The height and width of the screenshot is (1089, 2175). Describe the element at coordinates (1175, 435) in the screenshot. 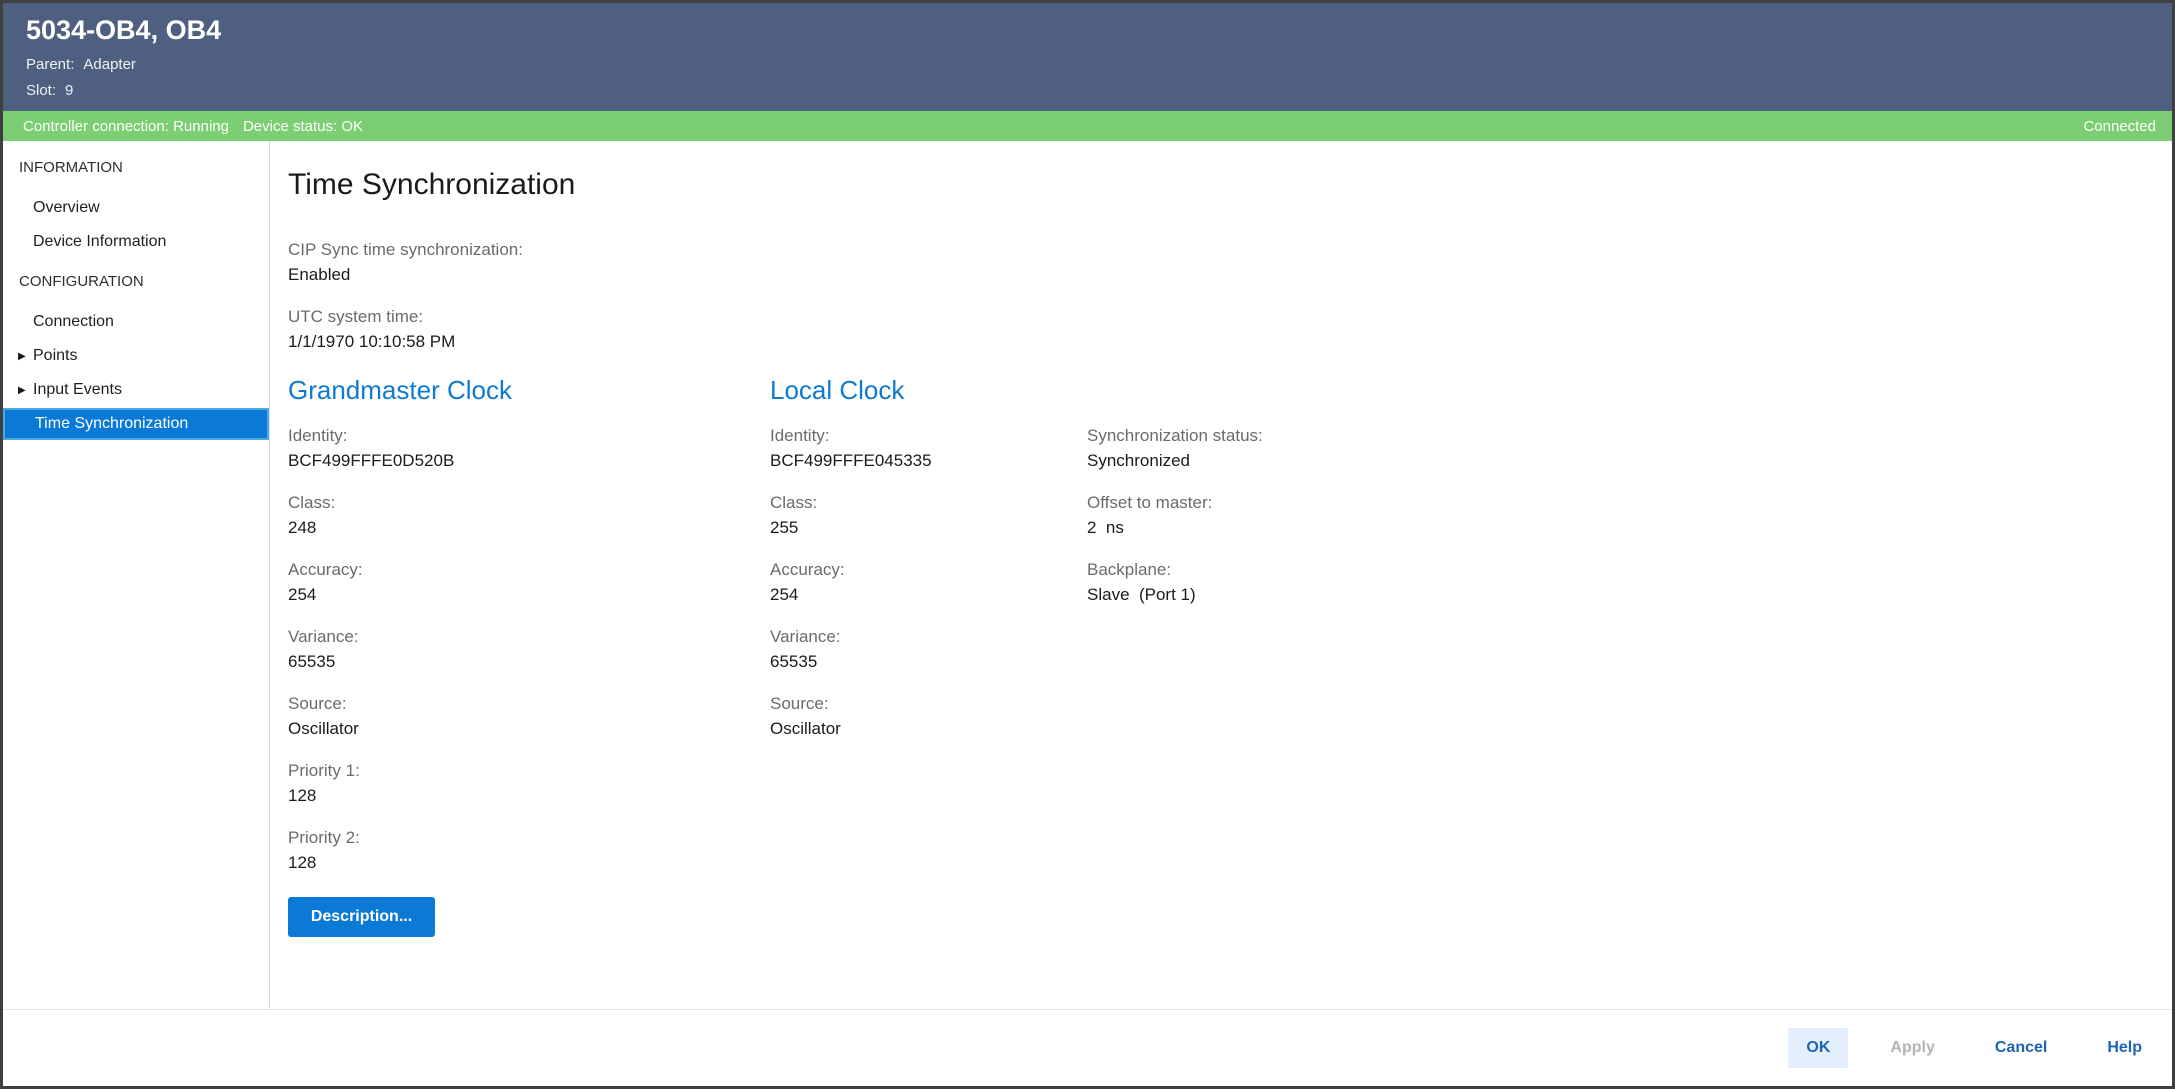

I see `field-label: Synchronization status:` at that location.